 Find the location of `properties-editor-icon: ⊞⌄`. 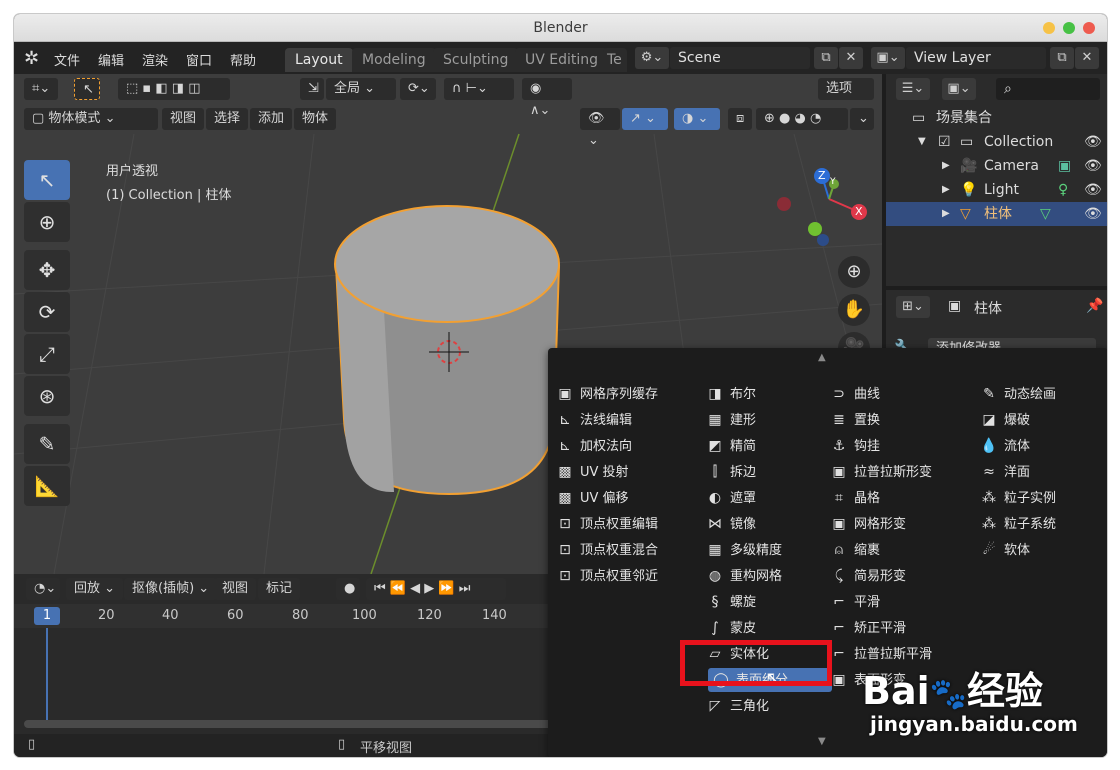

properties-editor-icon: ⊞⌄ is located at coordinates (913, 307).